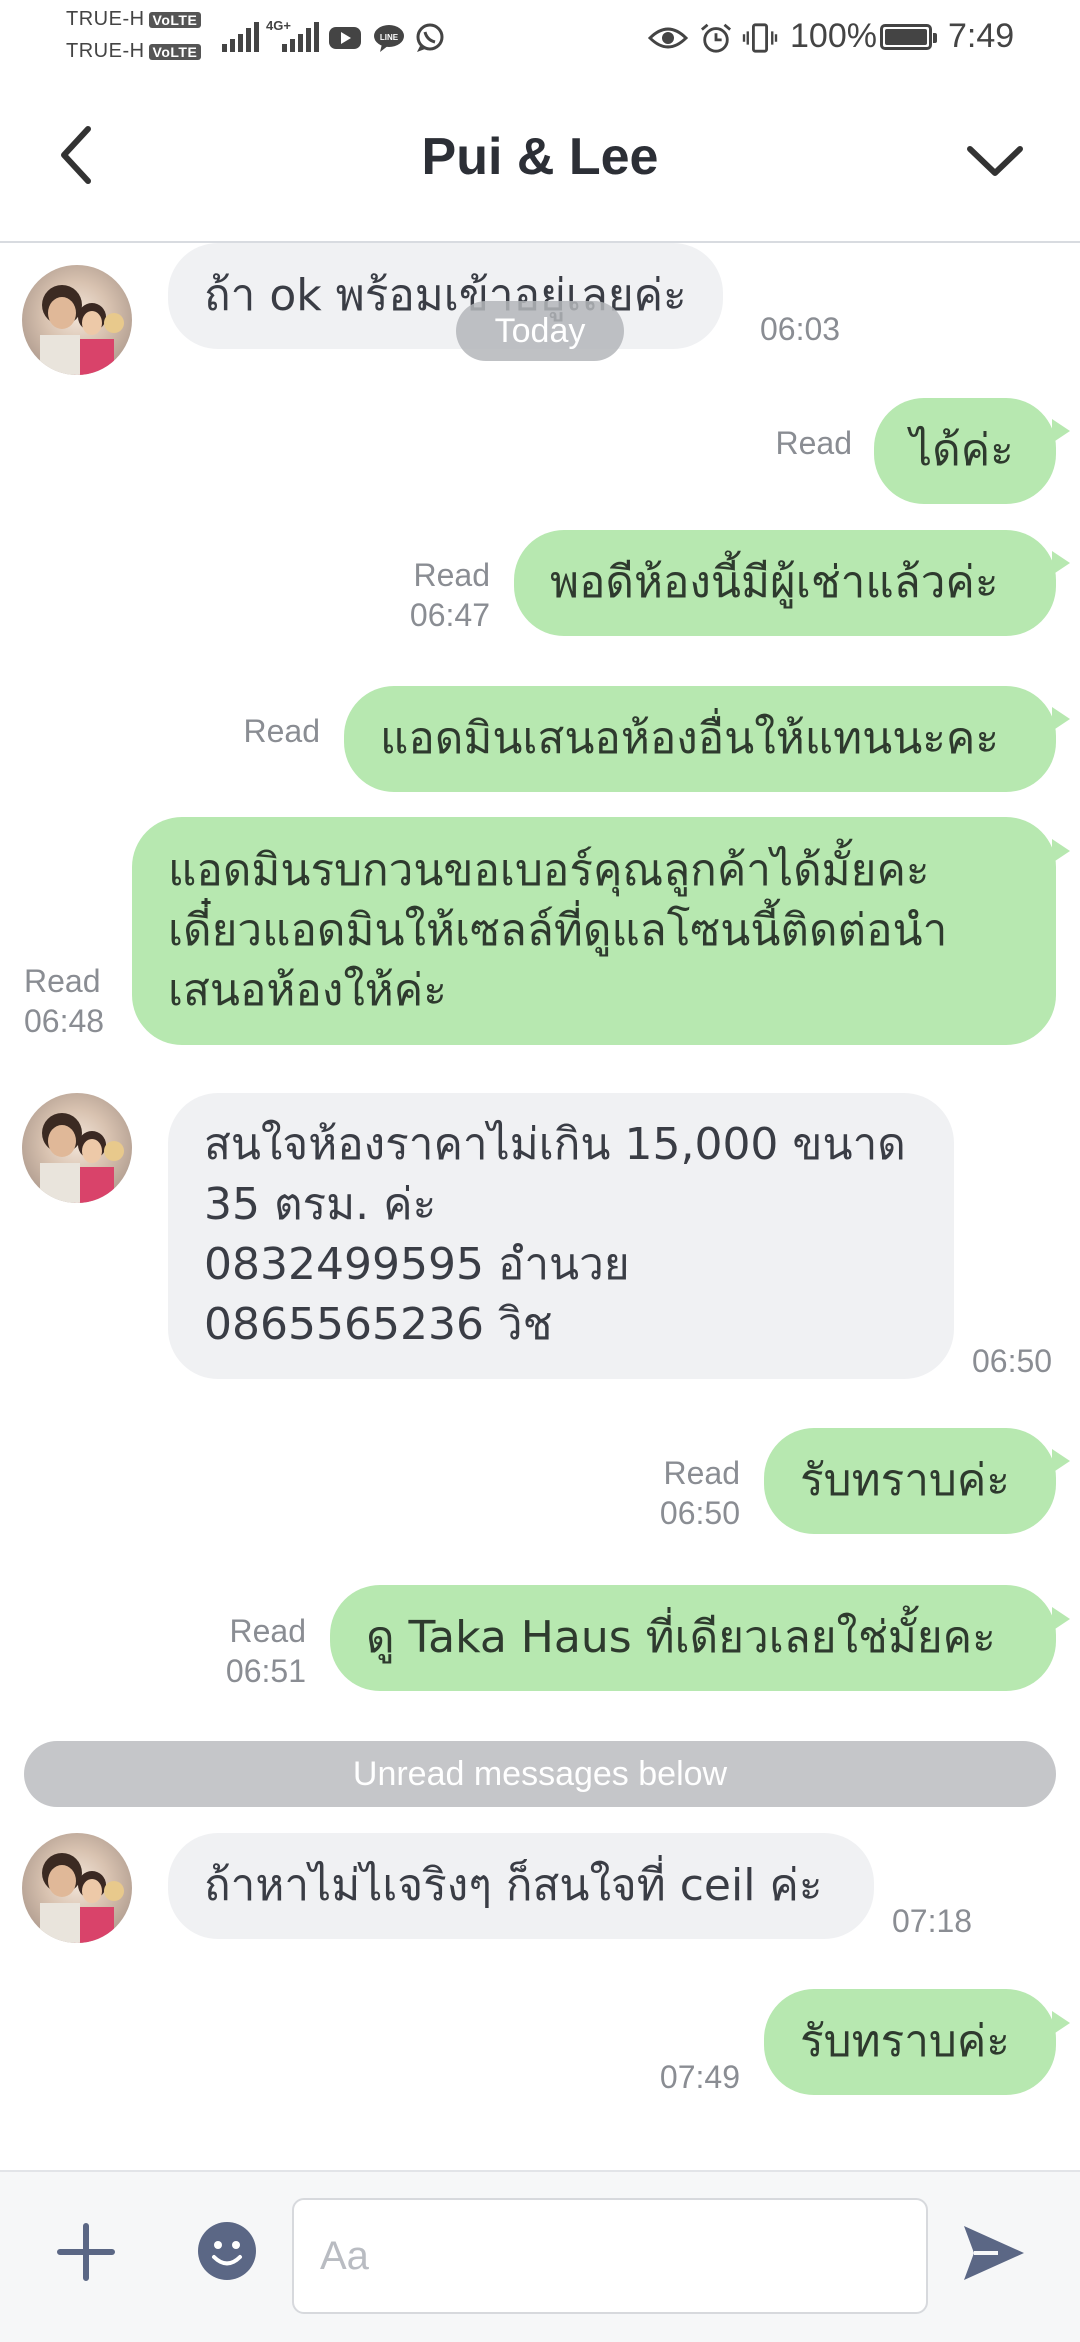 This screenshot has height=2342, width=1080. I want to click on vibrate-icon, so click(760, 38).